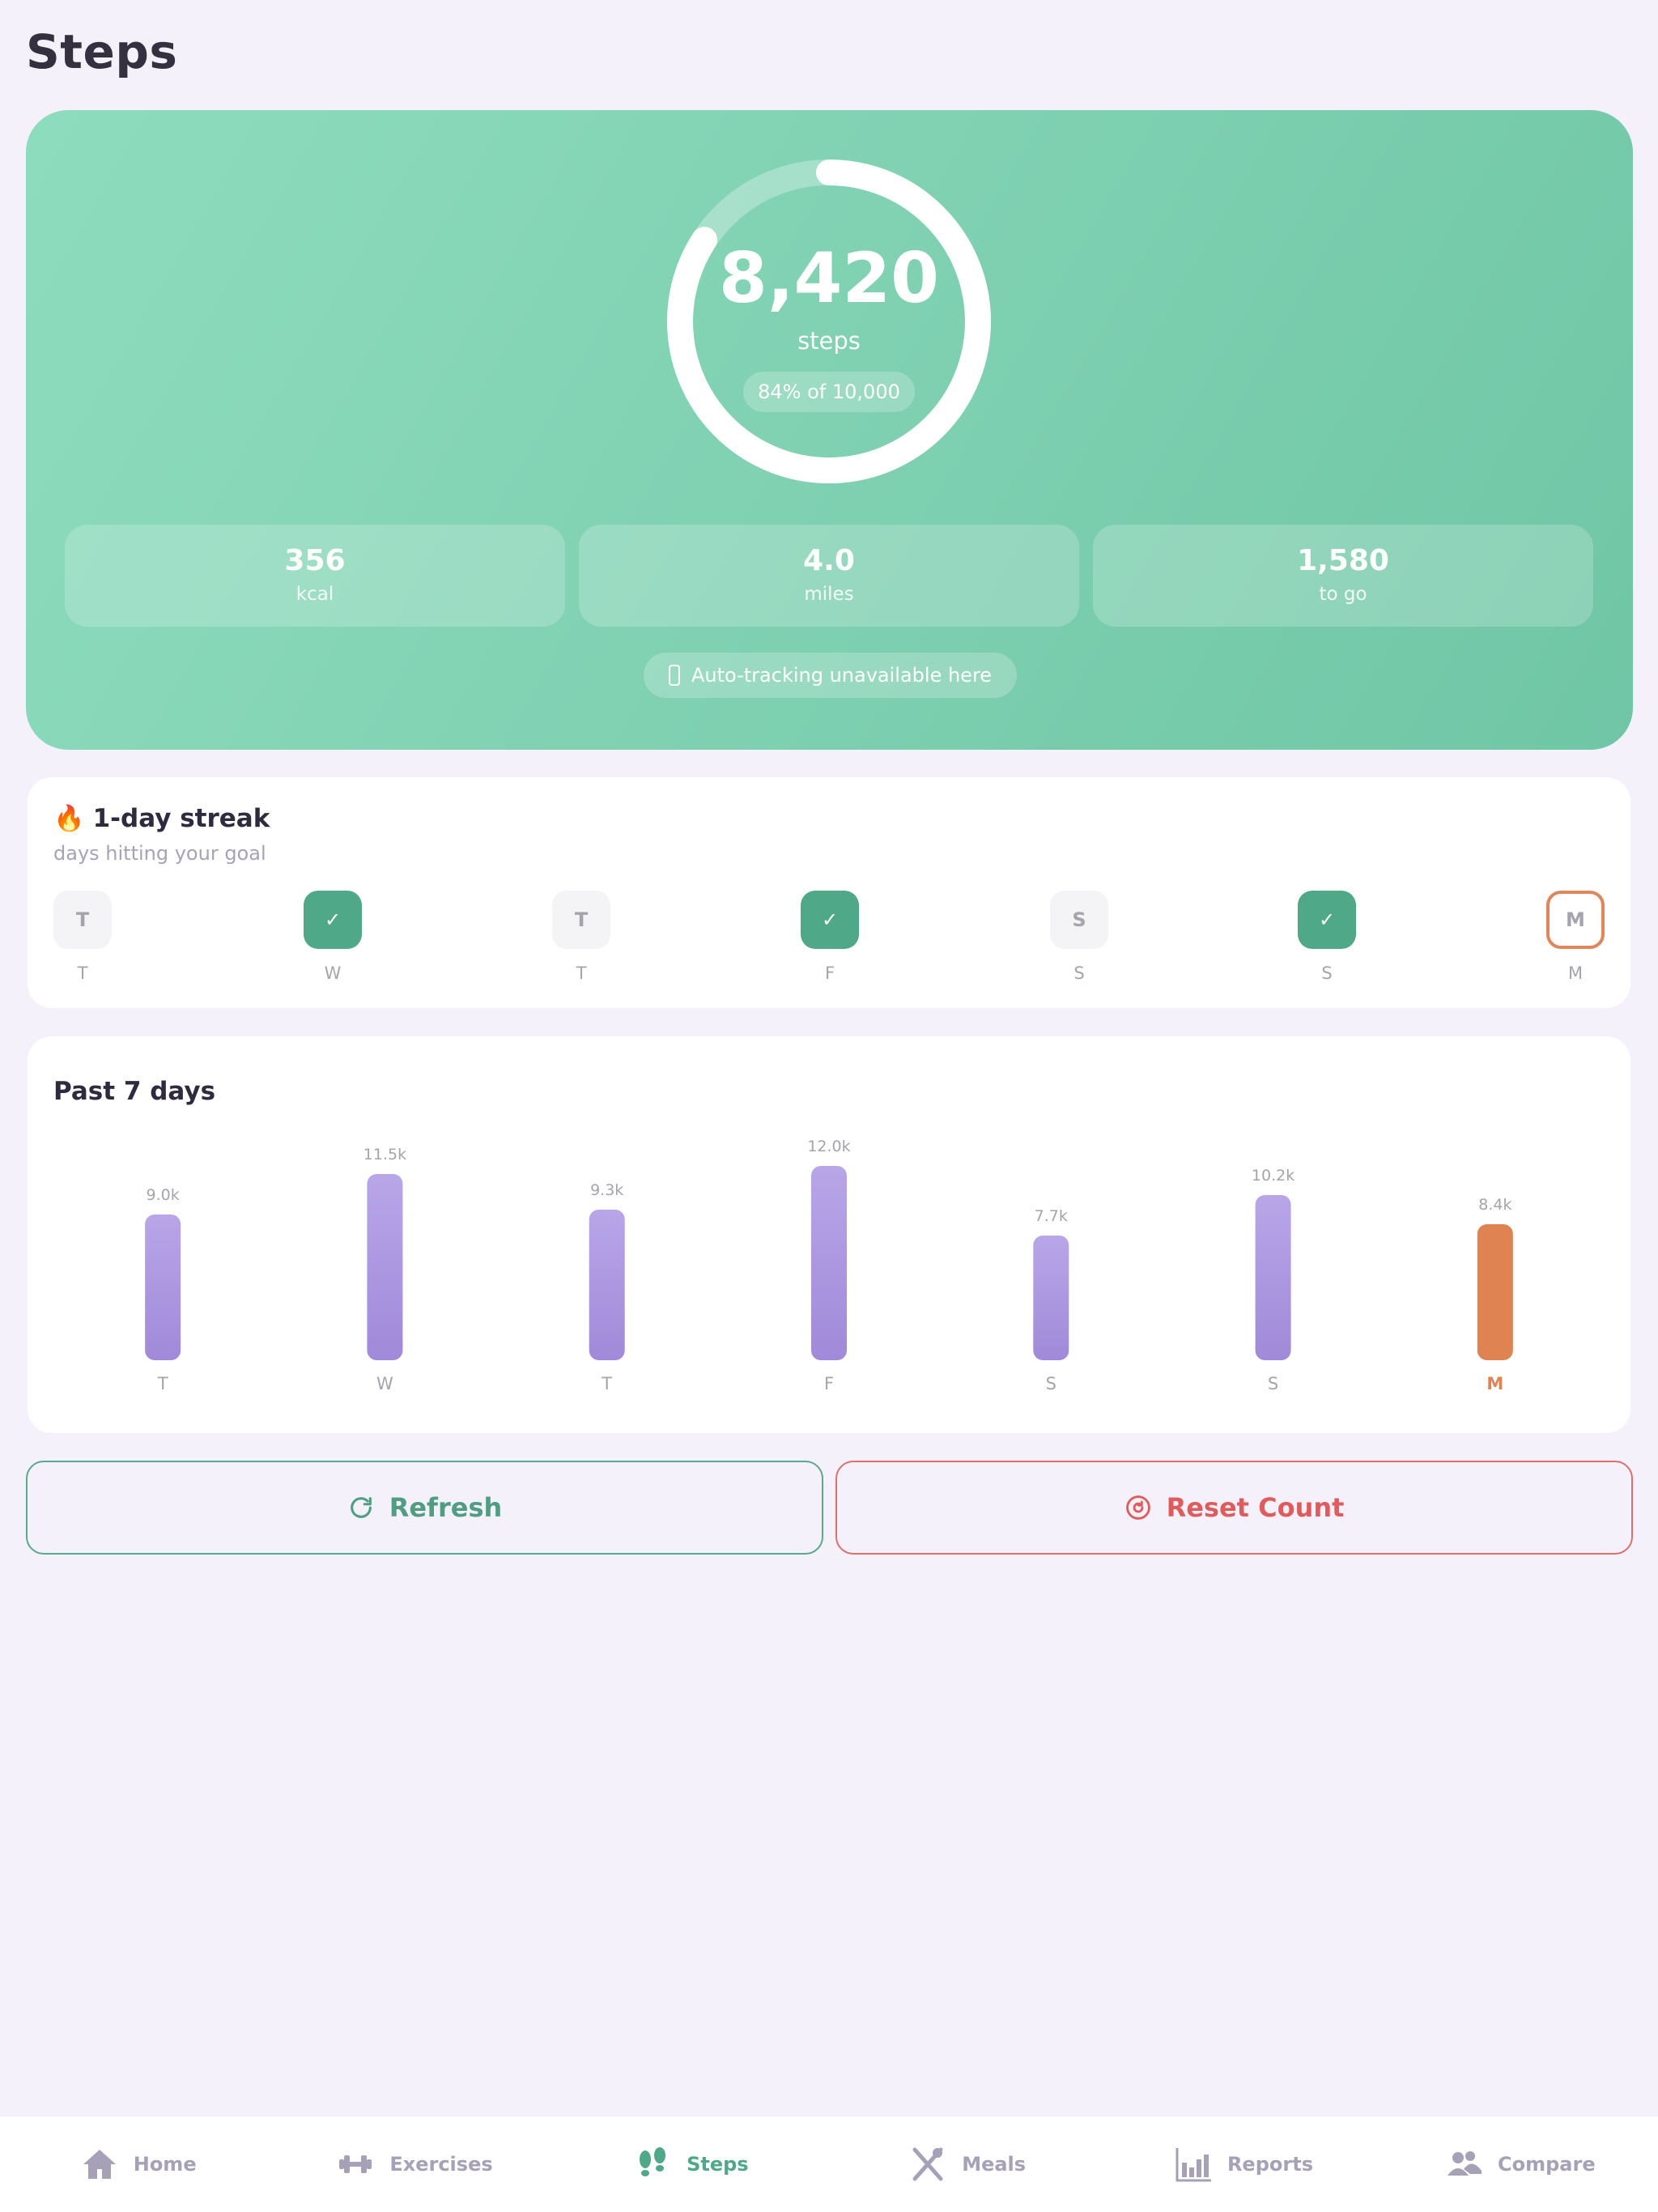  I want to click on bar-chart-icon, so click(1193, 2165).